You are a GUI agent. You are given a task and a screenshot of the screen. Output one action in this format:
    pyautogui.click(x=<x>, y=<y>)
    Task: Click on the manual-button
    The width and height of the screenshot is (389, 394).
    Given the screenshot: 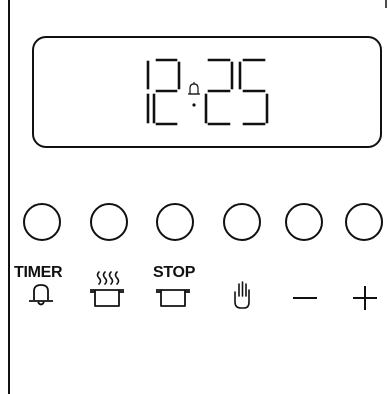 What is the action you would take?
    pyautogui.click(x=242, y=222)
    